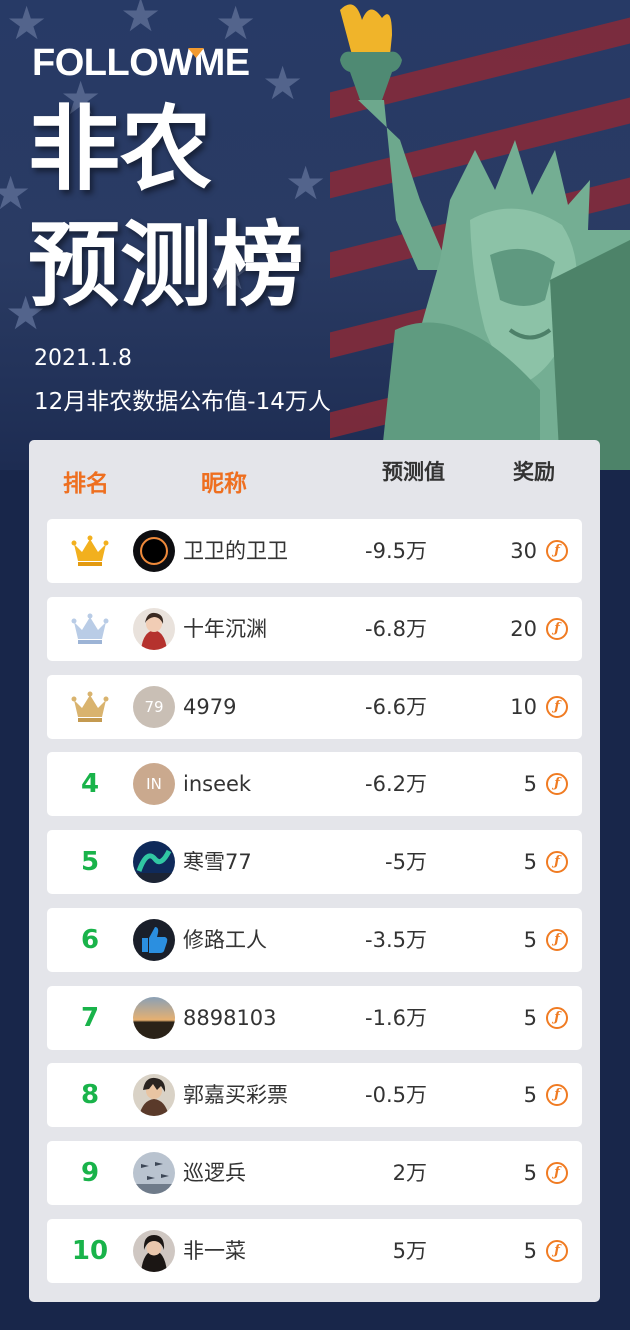 This screenshot has height=1330, width=630. Describe the element at coordinates (86, 484) in the screenshot. I see `header-rank: 排名` at that location.